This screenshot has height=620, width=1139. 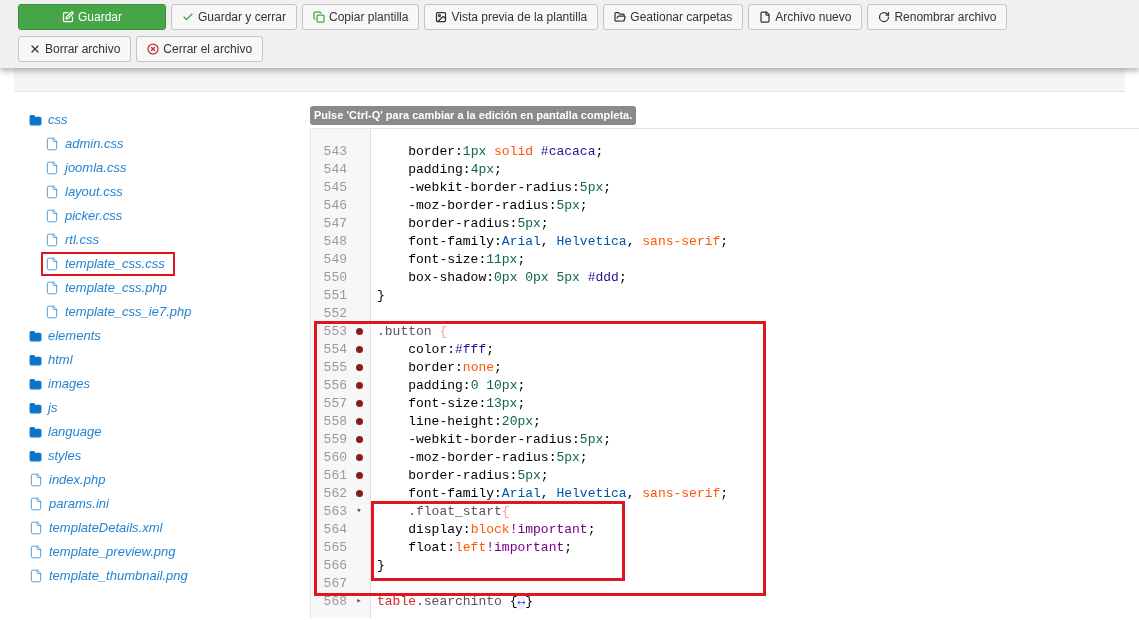 What do you see at coordinates (335, 205) in the screenshot?
I see `line-number: 546` at bounding box center [335, 205].